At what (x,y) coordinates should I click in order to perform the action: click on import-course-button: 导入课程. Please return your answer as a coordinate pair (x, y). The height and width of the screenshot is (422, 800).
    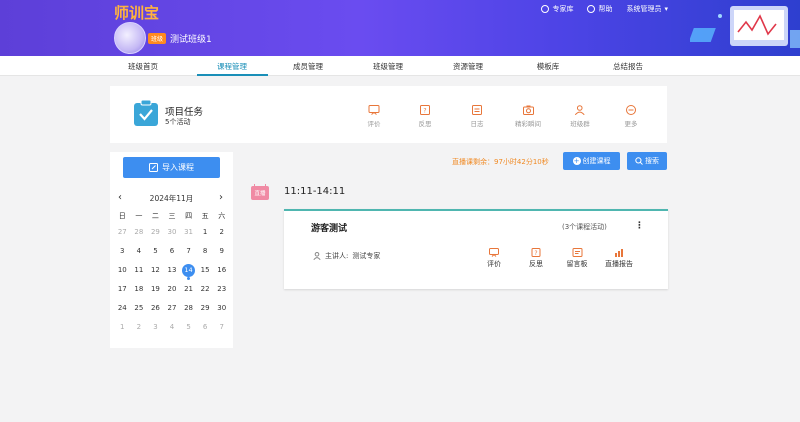
    Looking at the image, I should click on (171, 167).